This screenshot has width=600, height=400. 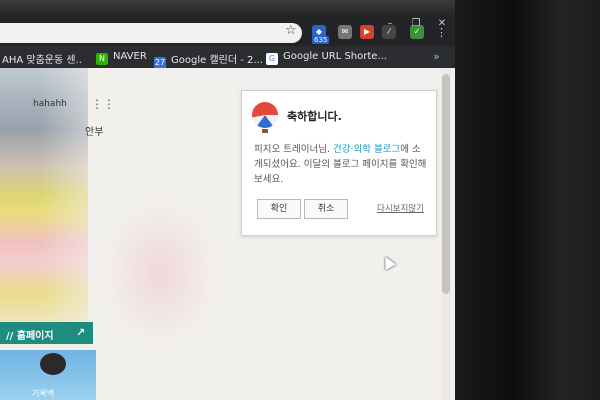 I want to click on window-controls: – ❐ ✕, so click(x=416, y=26).